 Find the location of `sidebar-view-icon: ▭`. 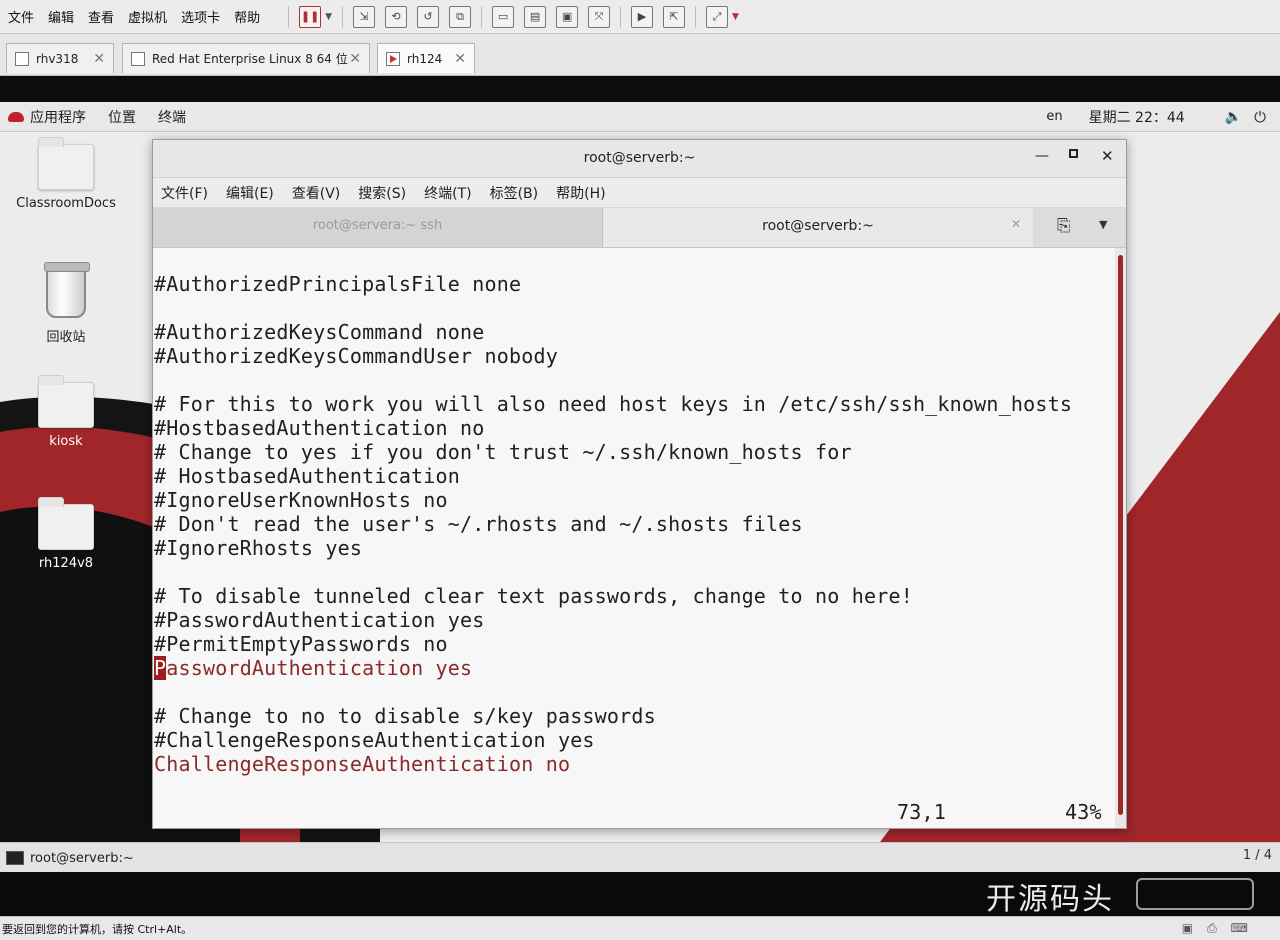

sidebar-view-icon: ▭ is located at coordinates (503, 16).